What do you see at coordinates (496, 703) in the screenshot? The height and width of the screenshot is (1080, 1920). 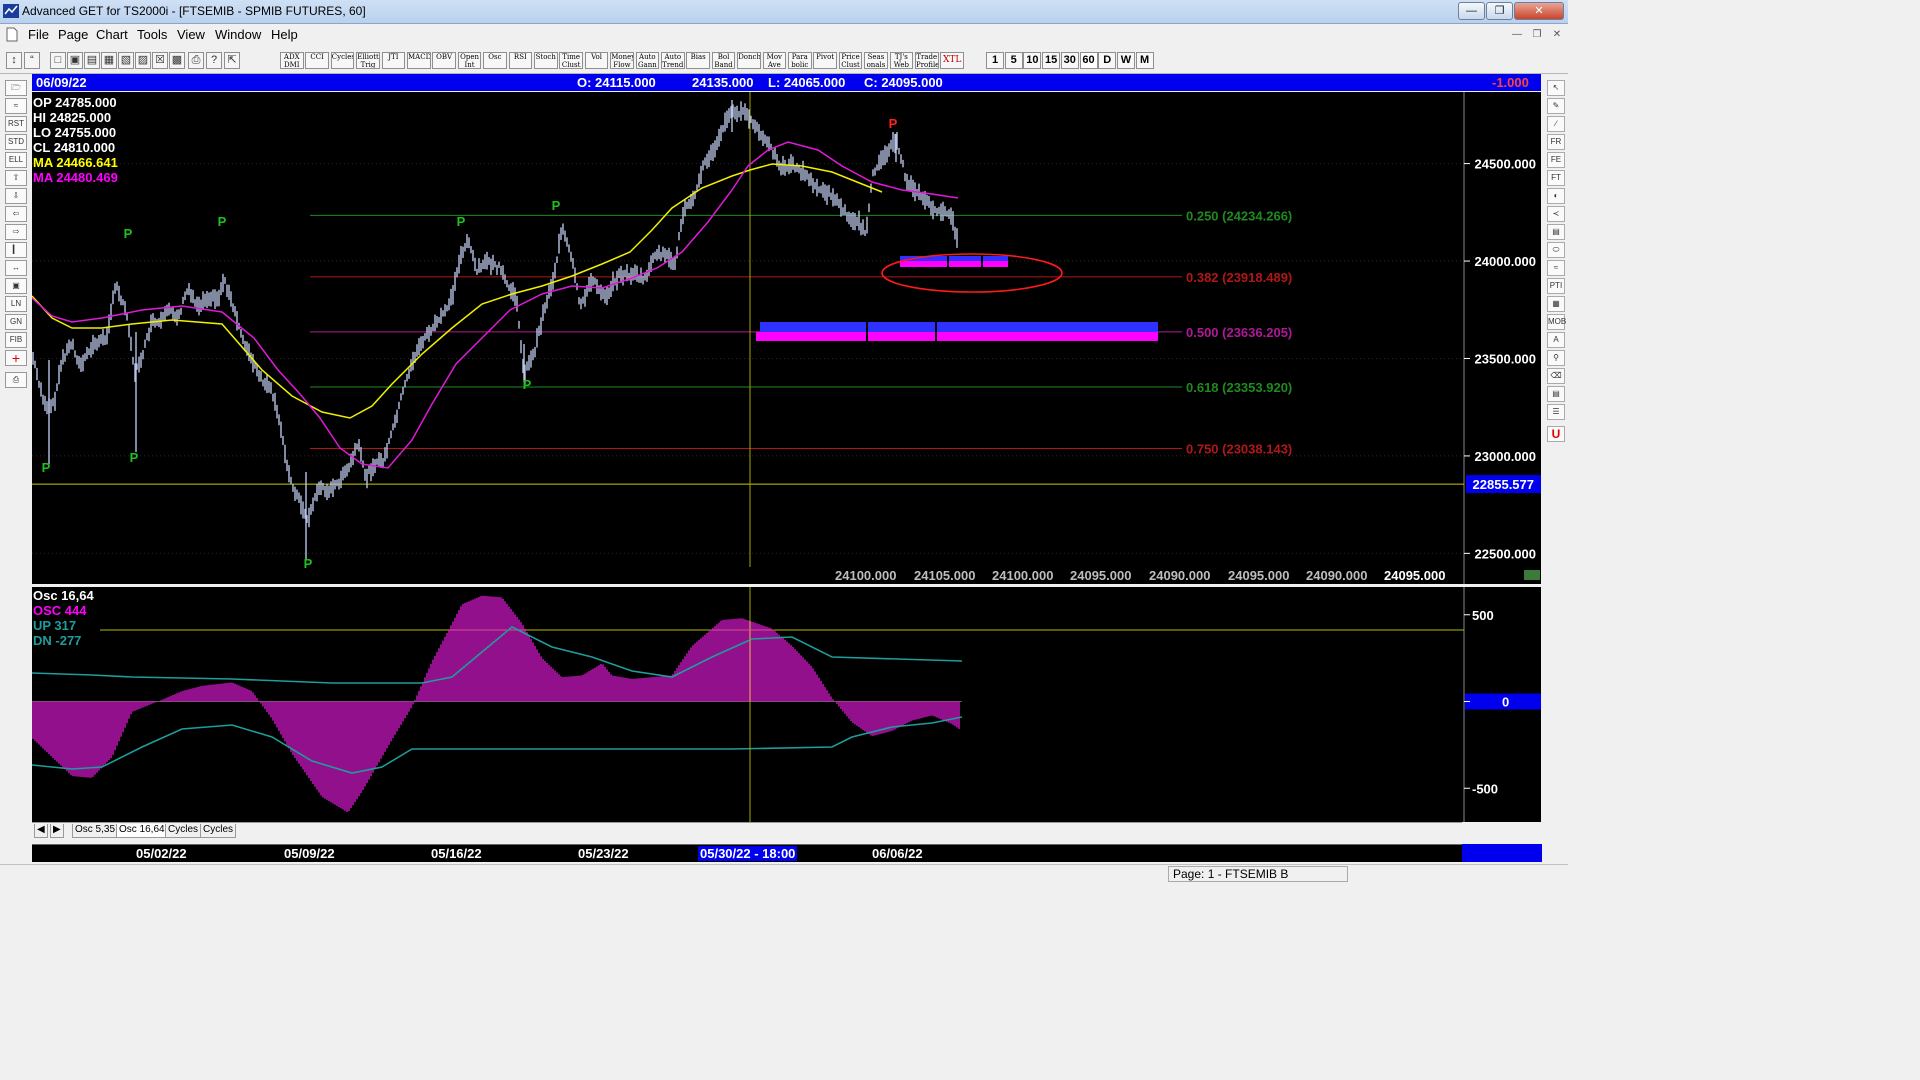 I see `osc-histogram` at bounding box center [496, 703].